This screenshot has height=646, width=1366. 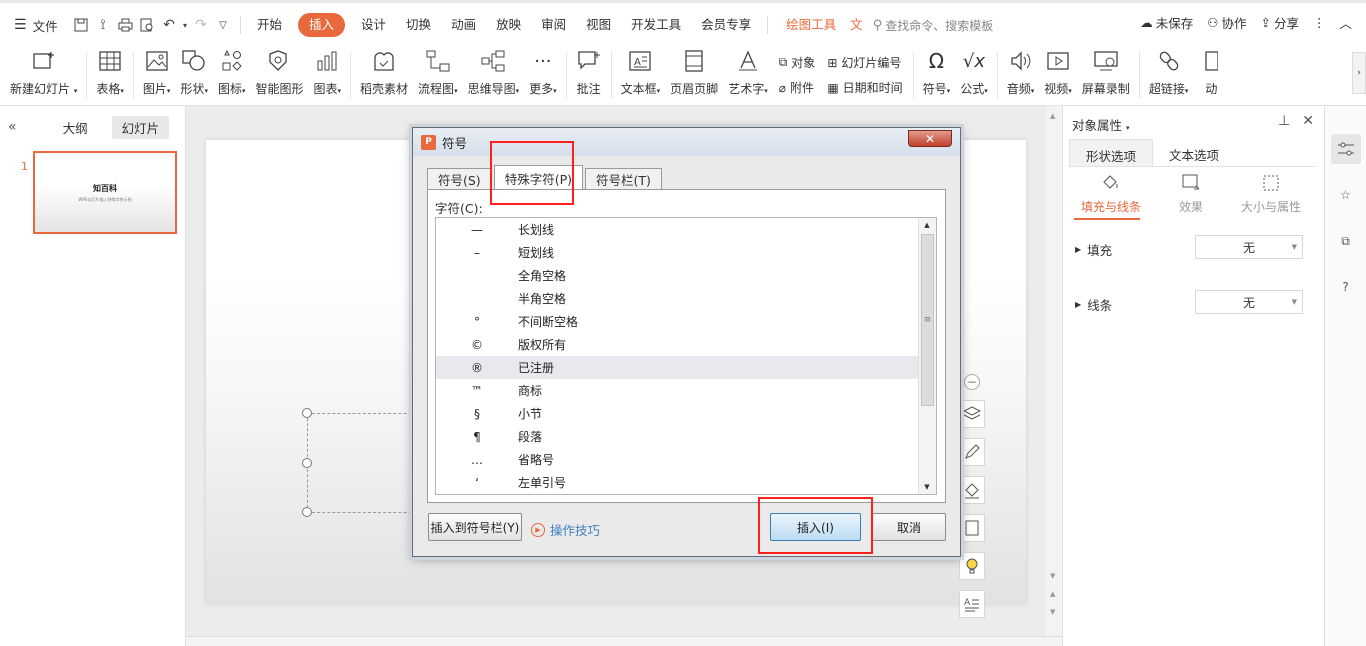 What do you see at coordinates (1319, 22) in the screenshot?
I see `more-icon: ⋮` at bounding box center [1319, 22].